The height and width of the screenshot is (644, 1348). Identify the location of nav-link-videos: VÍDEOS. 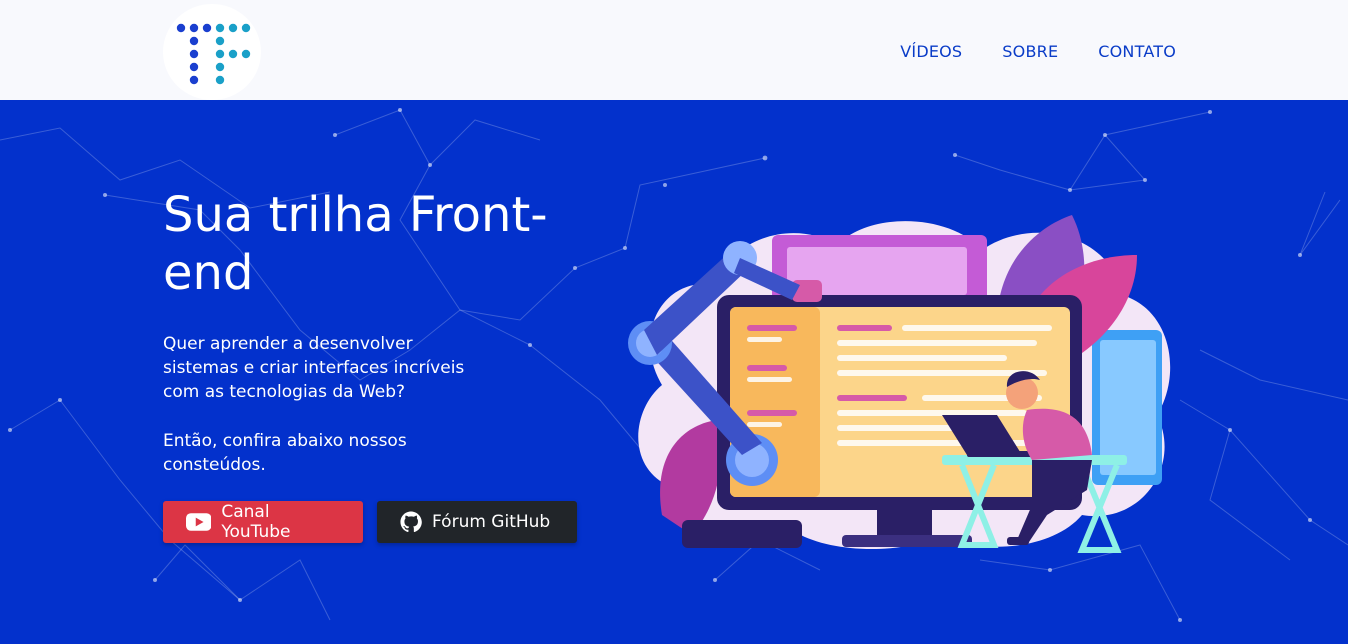
(931, 51).